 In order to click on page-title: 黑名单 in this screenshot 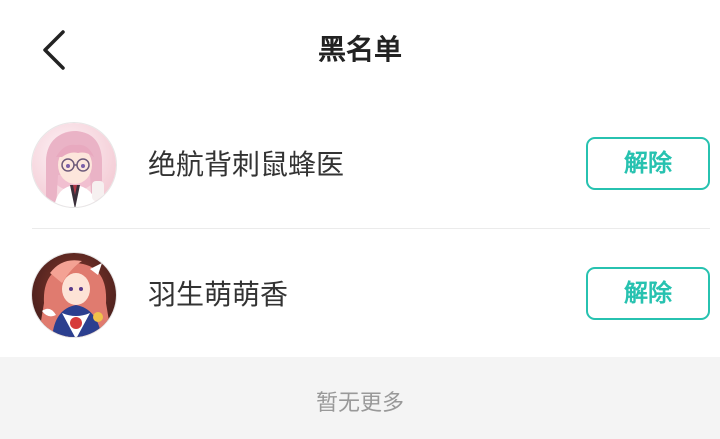, I will do `click(359, 49)`.